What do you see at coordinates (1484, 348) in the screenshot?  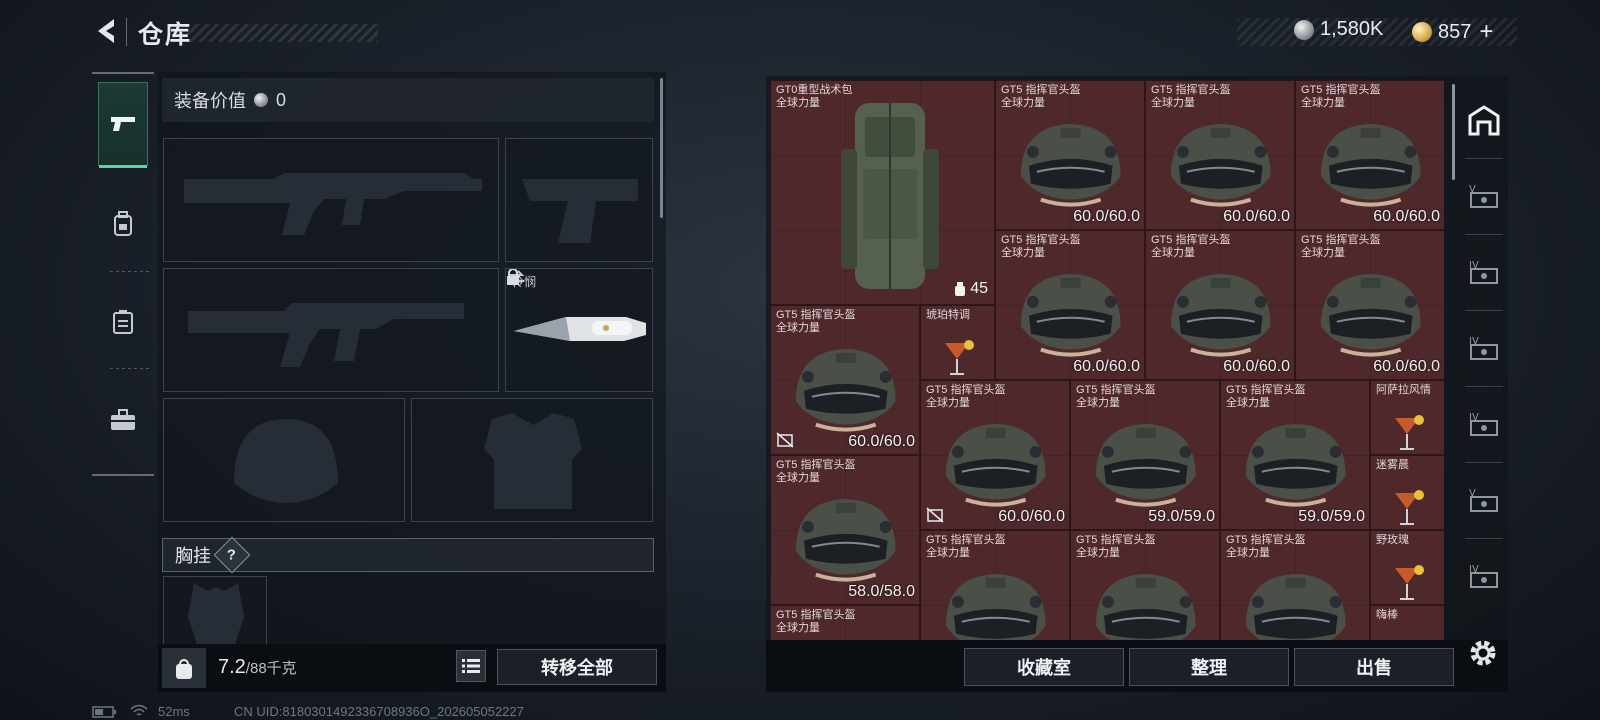 I see `storage-tab-iv-2: IV` at bounding box center [1484, 348].